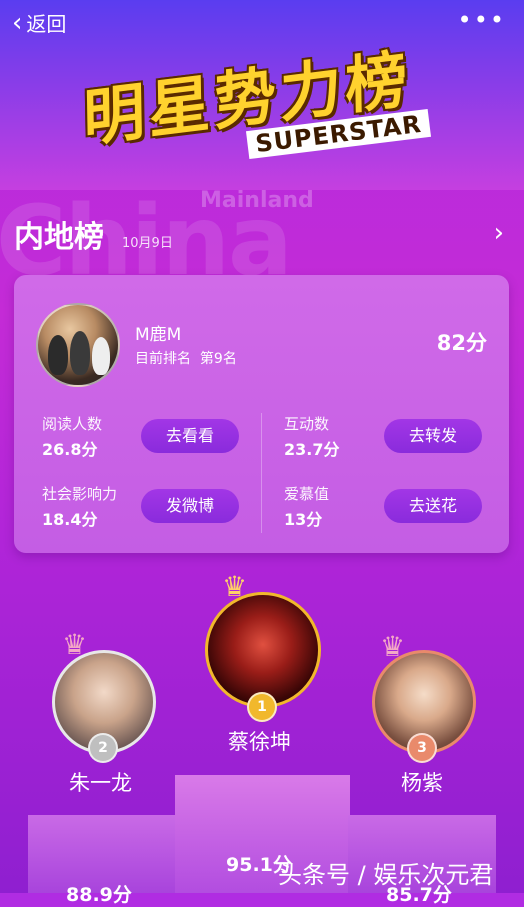 This screenshot has height=907, width=524. Describe the element at coordinates (70, 449) in the screenshot. I see `metric-value: 26.8分` at that location.